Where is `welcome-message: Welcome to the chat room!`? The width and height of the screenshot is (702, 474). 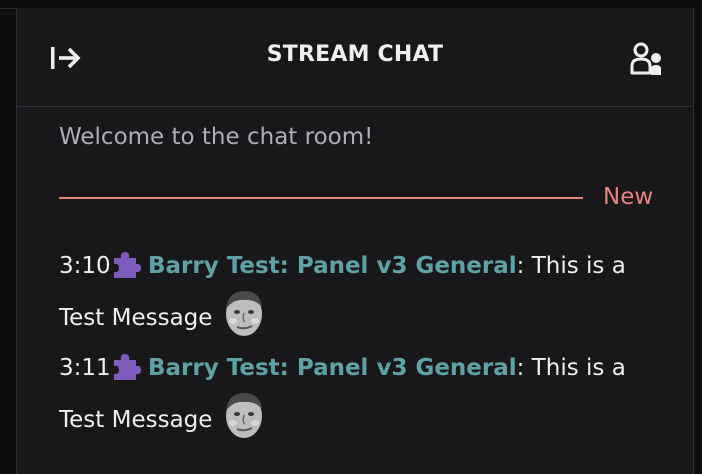 welcome-message: Welcome to the chat room! is located at coordinates (216, 137).